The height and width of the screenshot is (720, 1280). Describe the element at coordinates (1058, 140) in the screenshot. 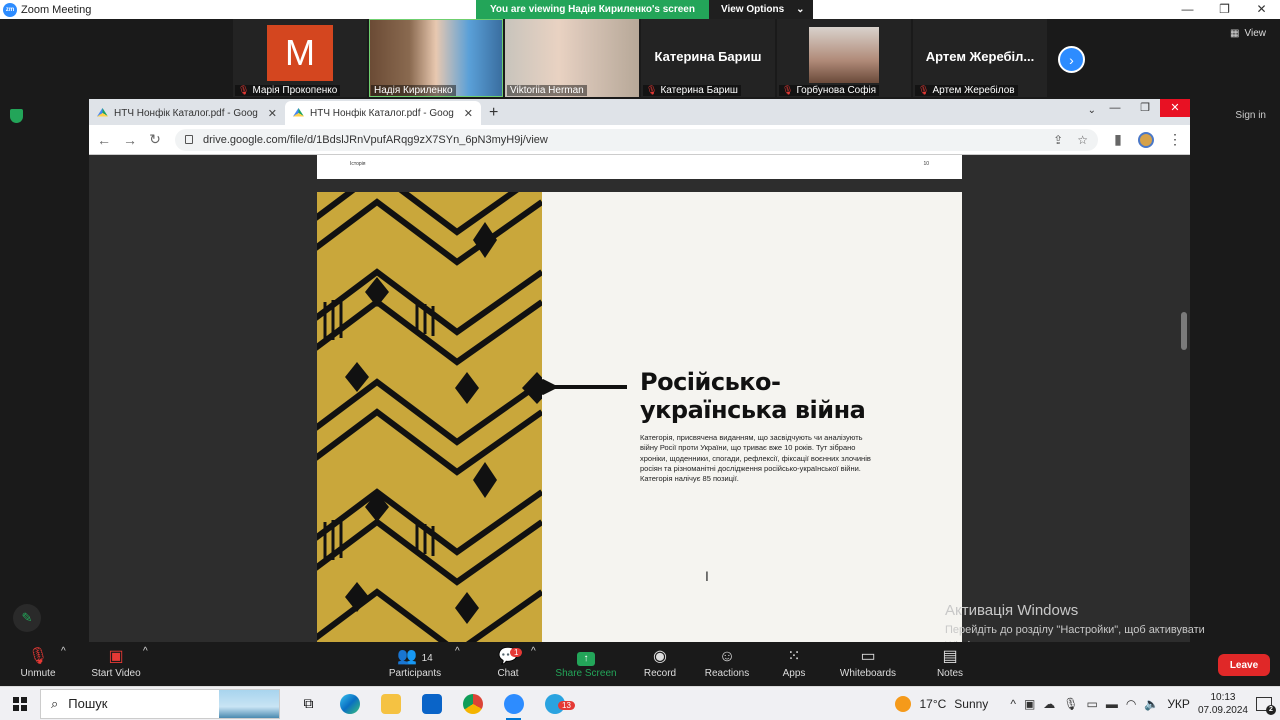

I see `share-icon: ⇪` at that location.